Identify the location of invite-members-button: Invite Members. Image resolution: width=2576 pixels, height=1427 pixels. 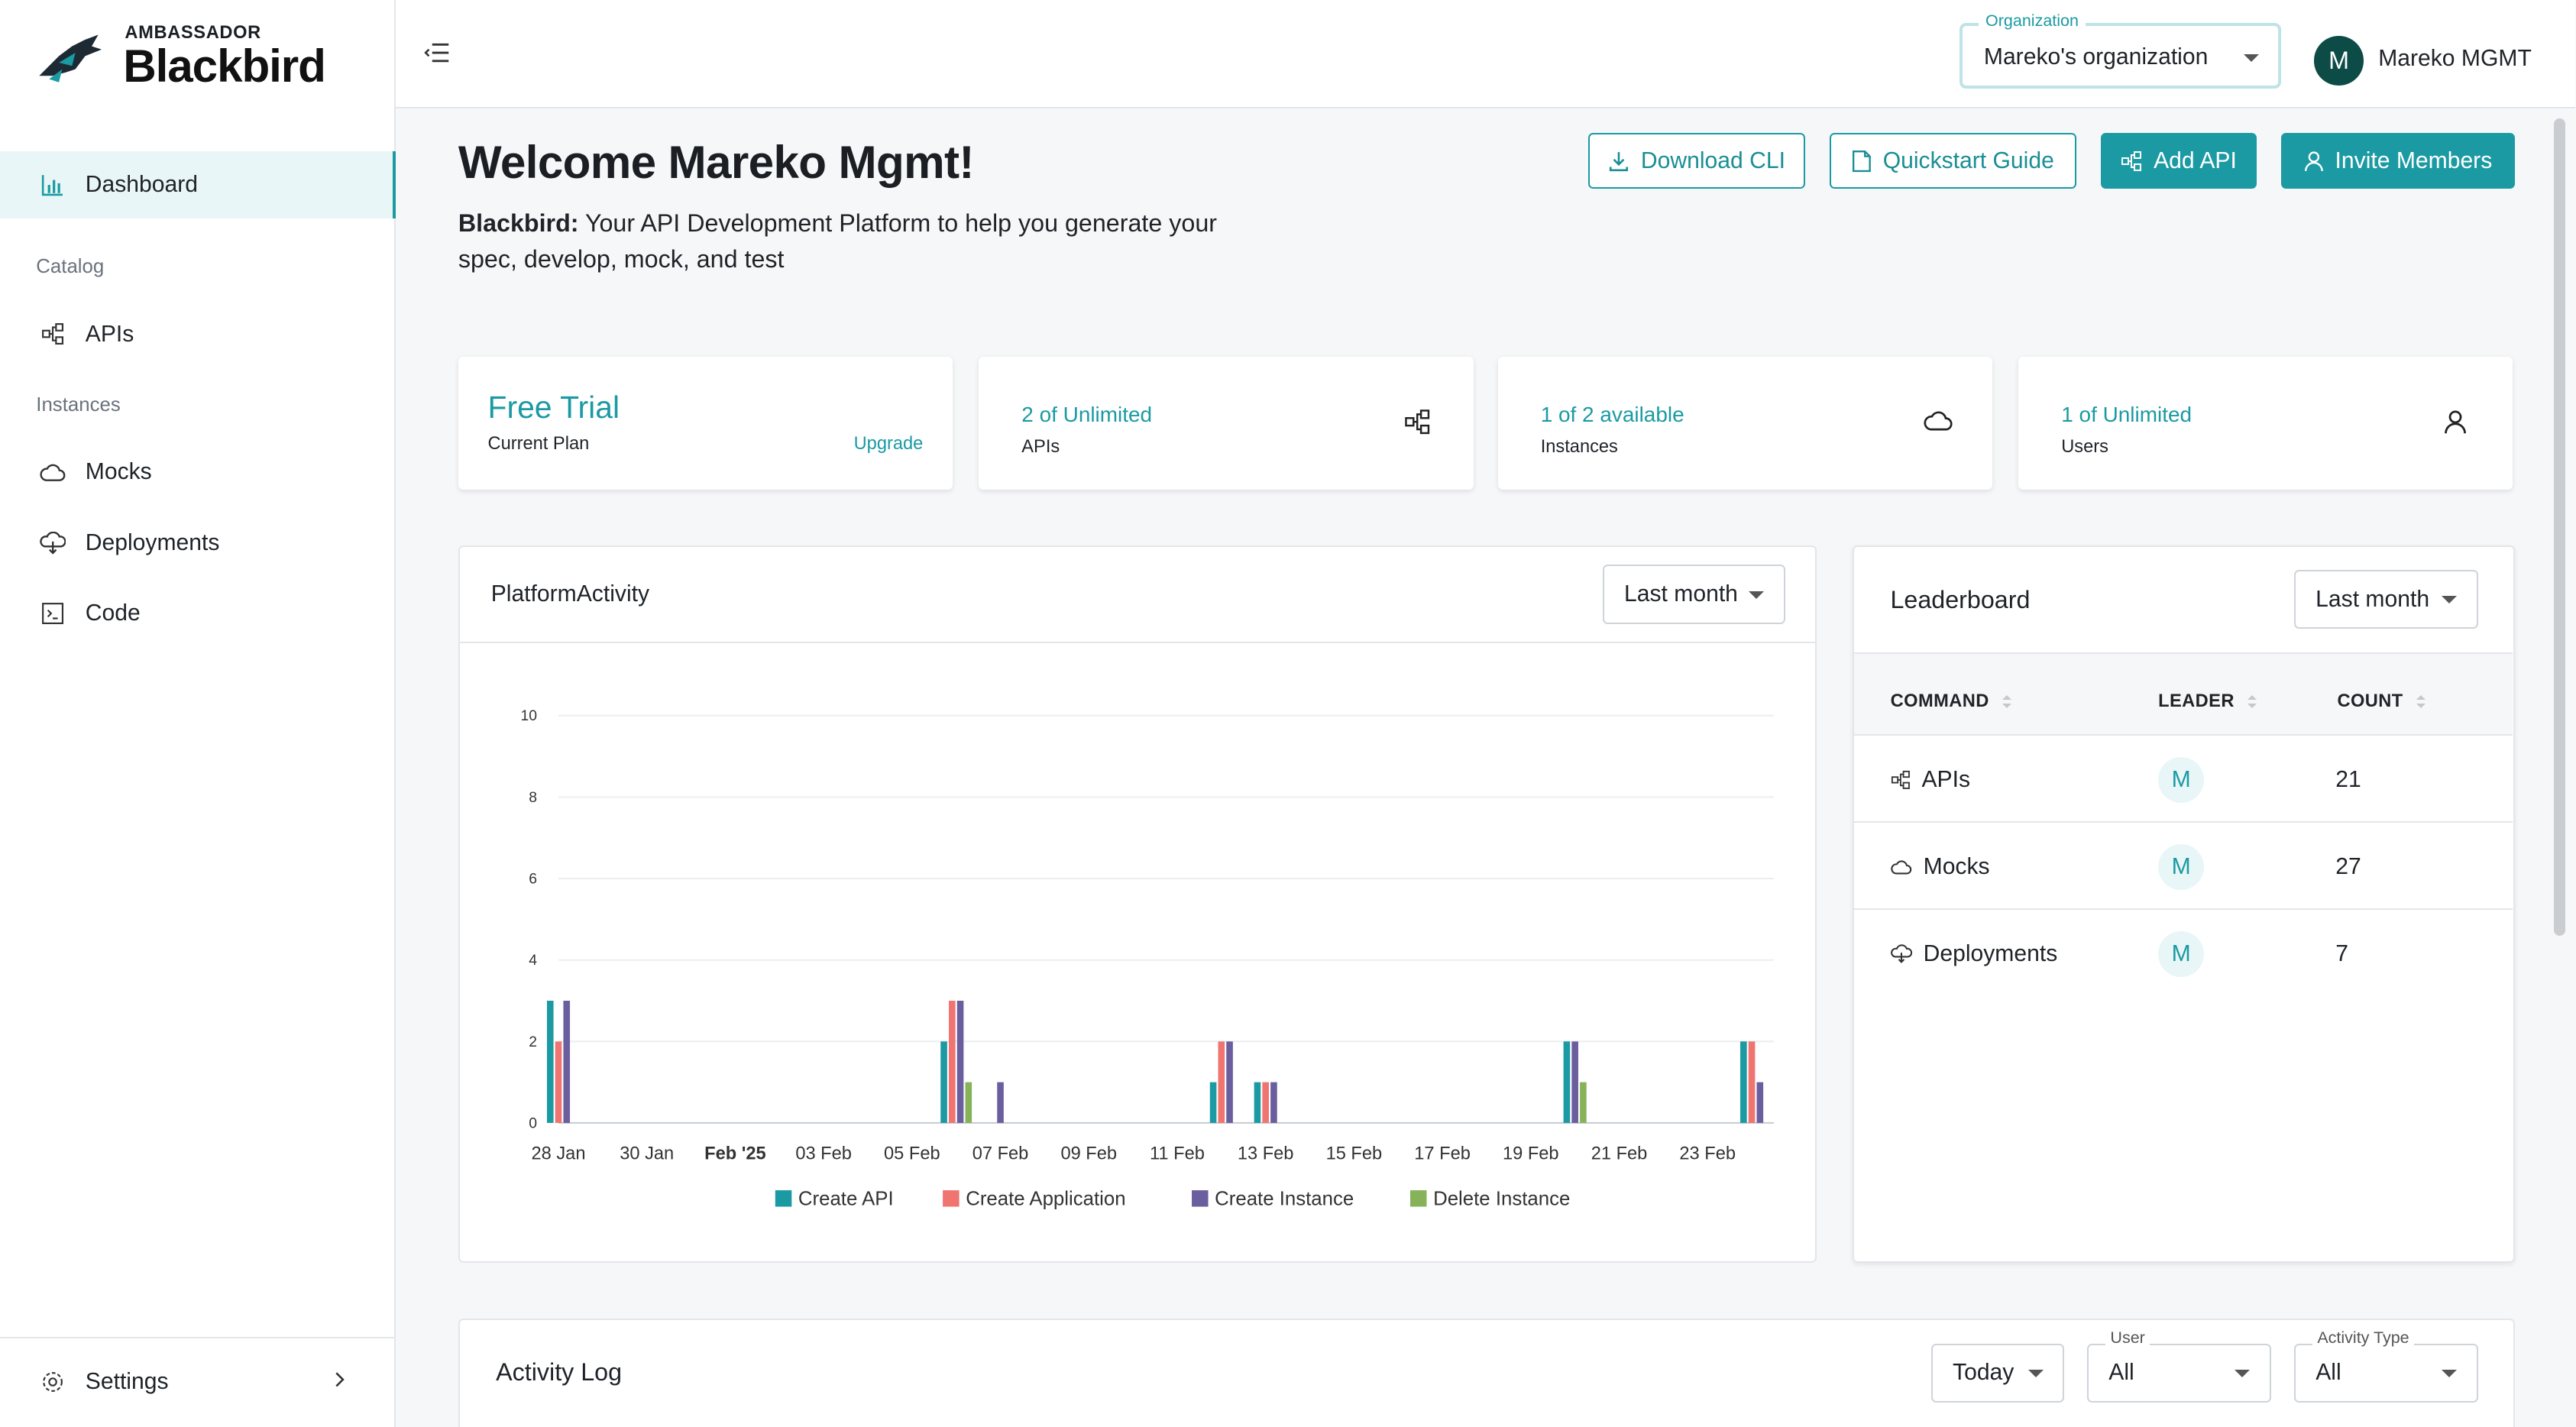
(2398, 161).